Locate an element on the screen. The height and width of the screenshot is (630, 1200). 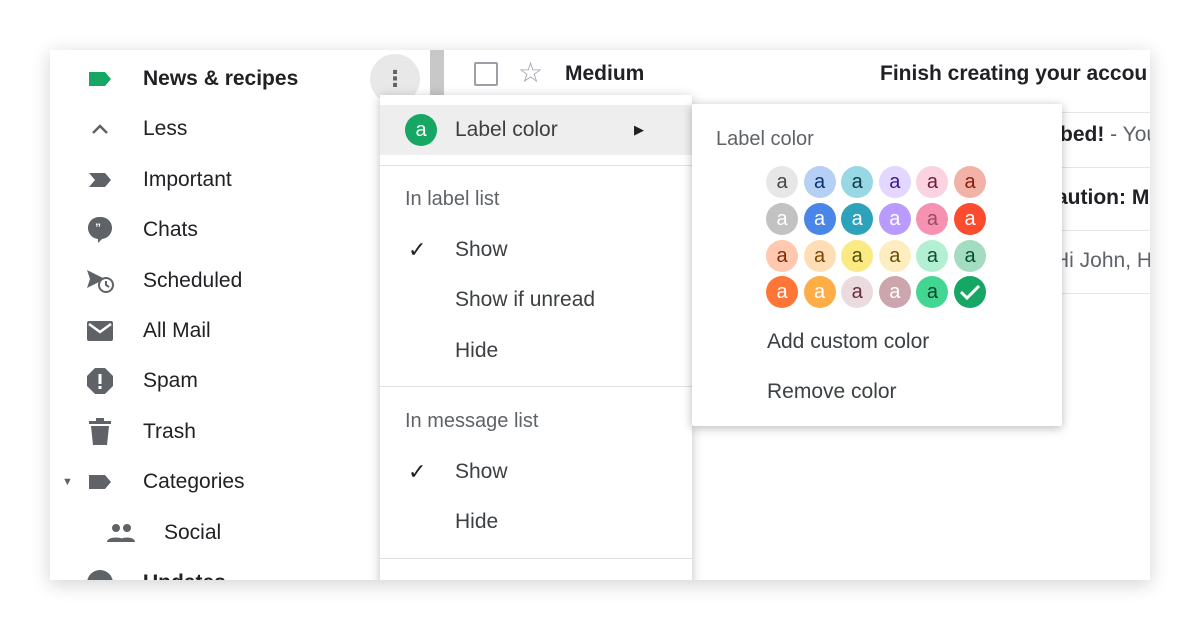
email-snippet: Hi John, H is located at coordinates (1102, 260).